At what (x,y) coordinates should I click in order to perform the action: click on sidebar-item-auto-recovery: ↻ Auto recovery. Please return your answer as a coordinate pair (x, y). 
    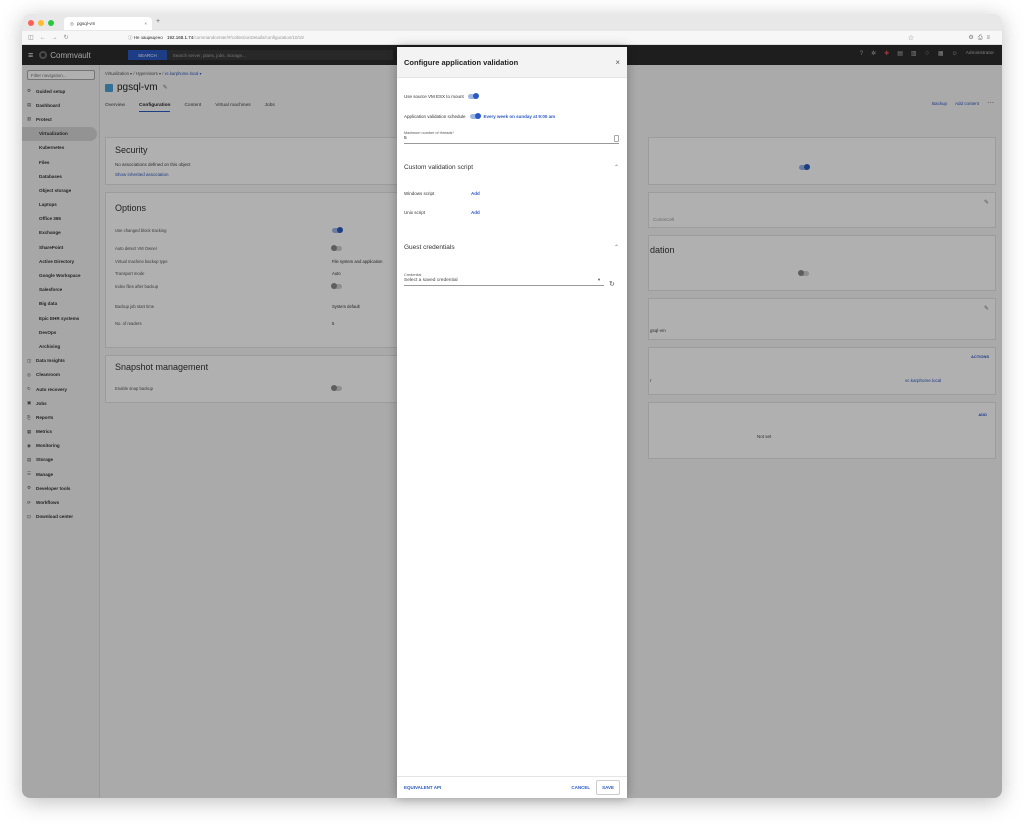
    Looking at the image, I should click on (60, 389).